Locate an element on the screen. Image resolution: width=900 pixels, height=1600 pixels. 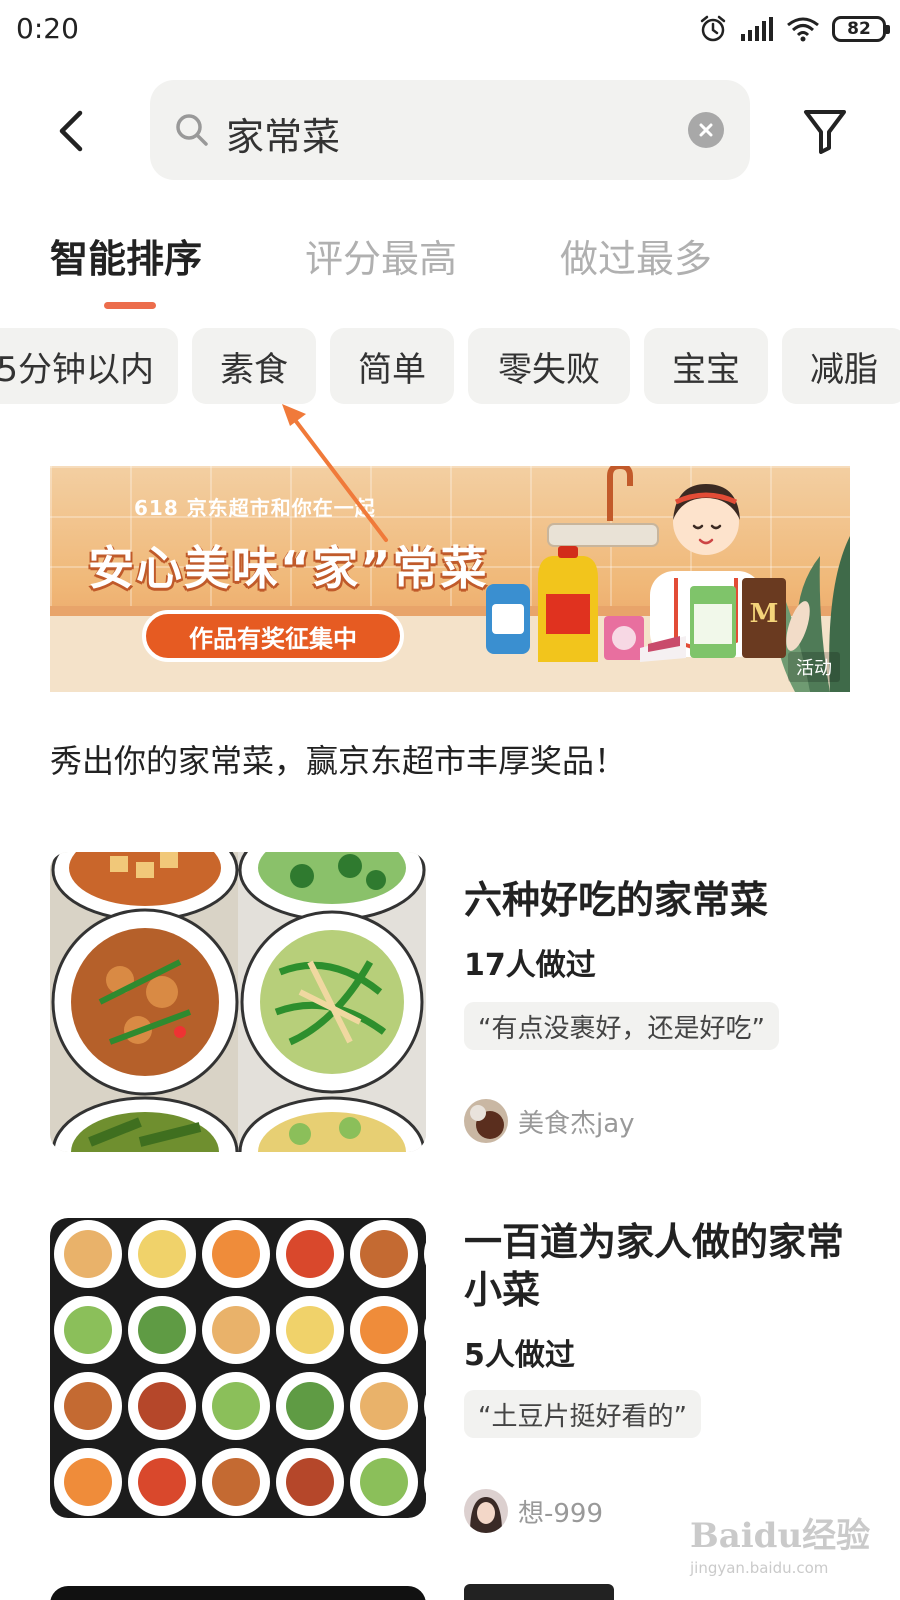
banner-subtitle: 618 京东超市和你在一起 is located at coordinates (255, 508).